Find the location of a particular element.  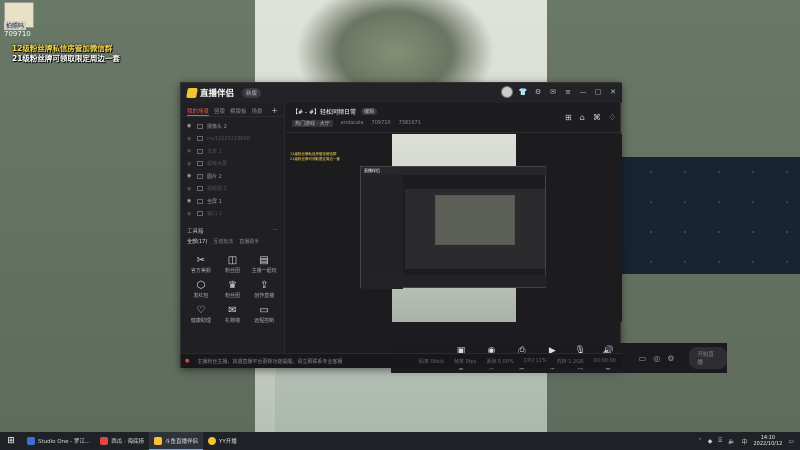

file-icon is located at coordinates (200, 139).